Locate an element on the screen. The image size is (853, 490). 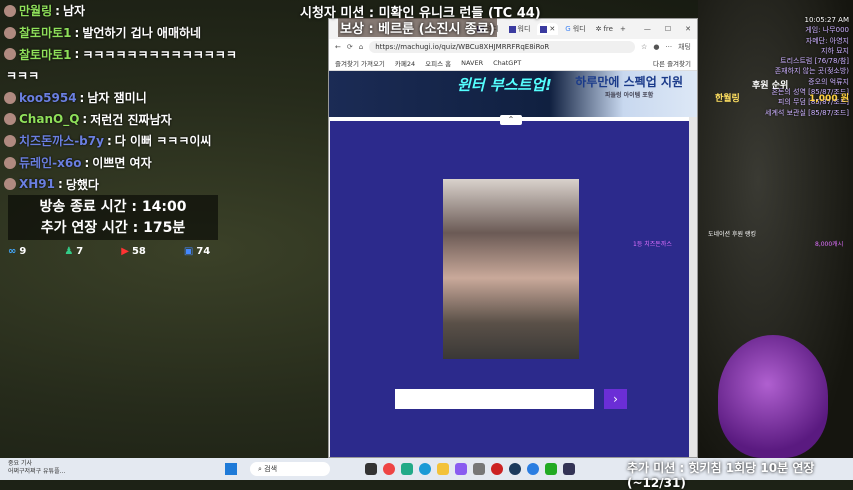
stat-chat: ▣ 74 is located at coordinates (197, 251).